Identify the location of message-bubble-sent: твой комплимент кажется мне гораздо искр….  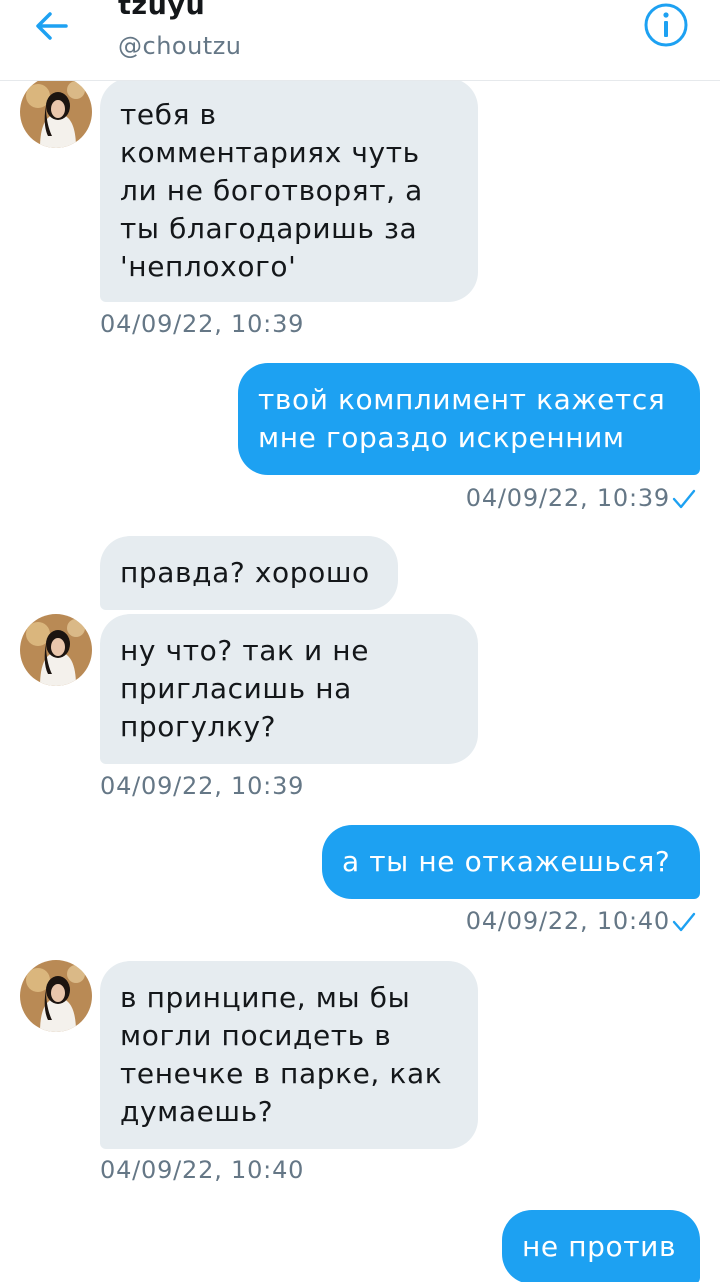
(469, 419).